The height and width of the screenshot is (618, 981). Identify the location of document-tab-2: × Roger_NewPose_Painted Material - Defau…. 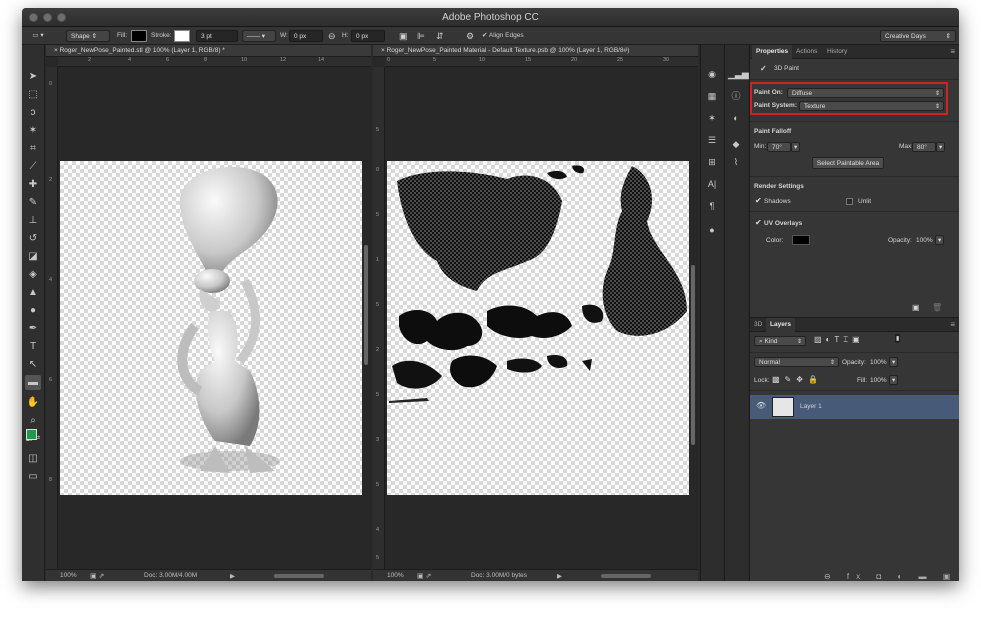
(501, 51).